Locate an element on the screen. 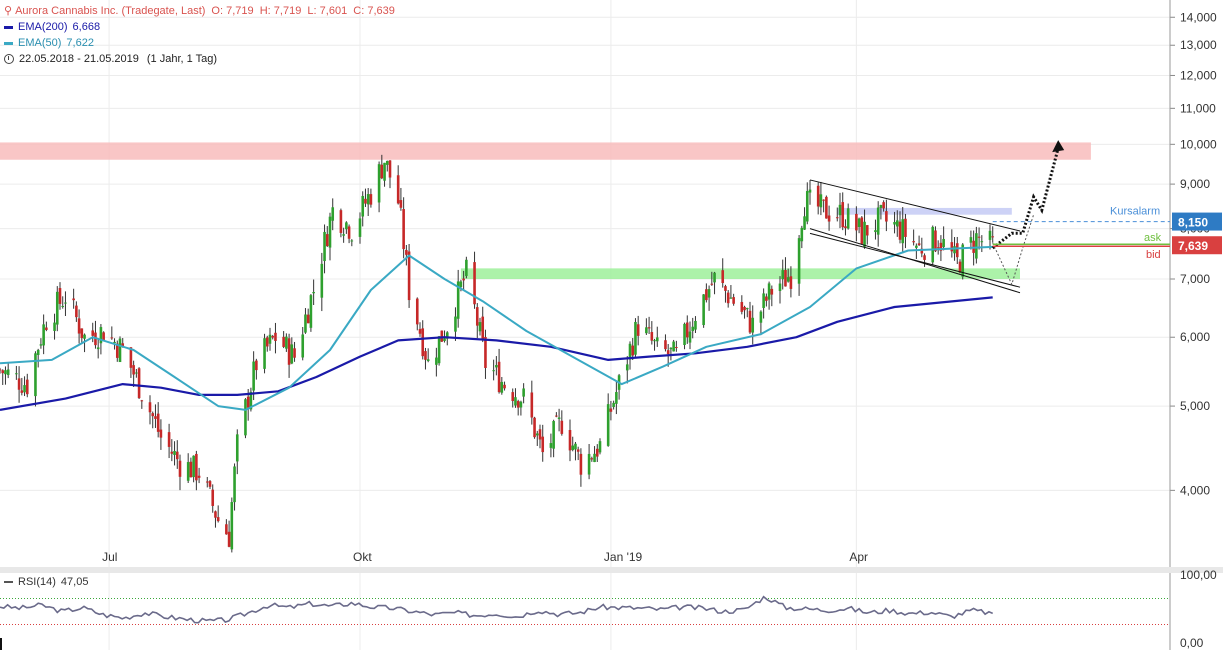 This screenshot has height=655, width=1223. ohlc-values: O: 7,719 H: 7,719 L: 7,601 C: 7,639 is located at coordinates (303, 11).